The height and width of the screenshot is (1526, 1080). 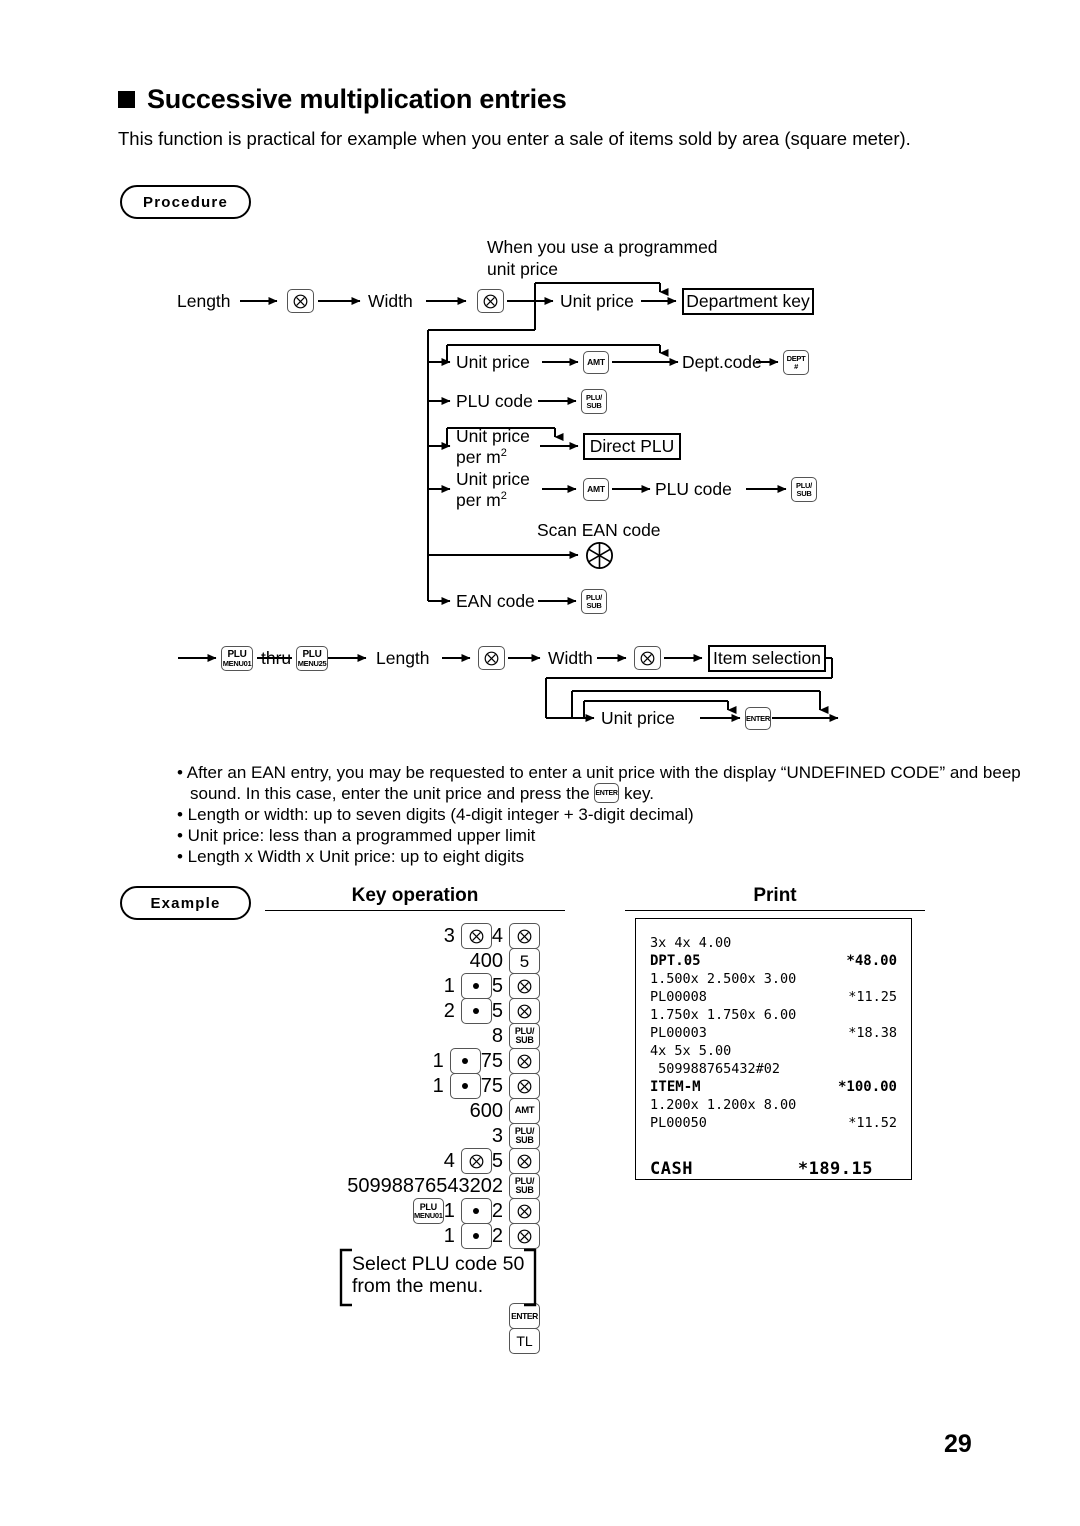 I want to click on label-unit-price-per-m2-2: Unit price per m2, so click(x=493, y=489).